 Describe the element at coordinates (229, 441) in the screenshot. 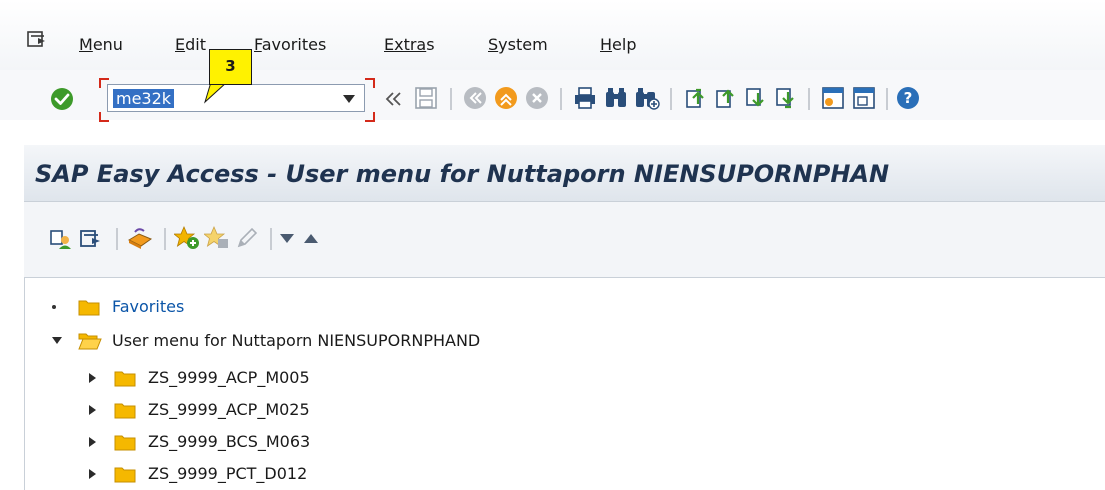

I see `tree-node-label: ZS_9999_BCS_M063` at that location.